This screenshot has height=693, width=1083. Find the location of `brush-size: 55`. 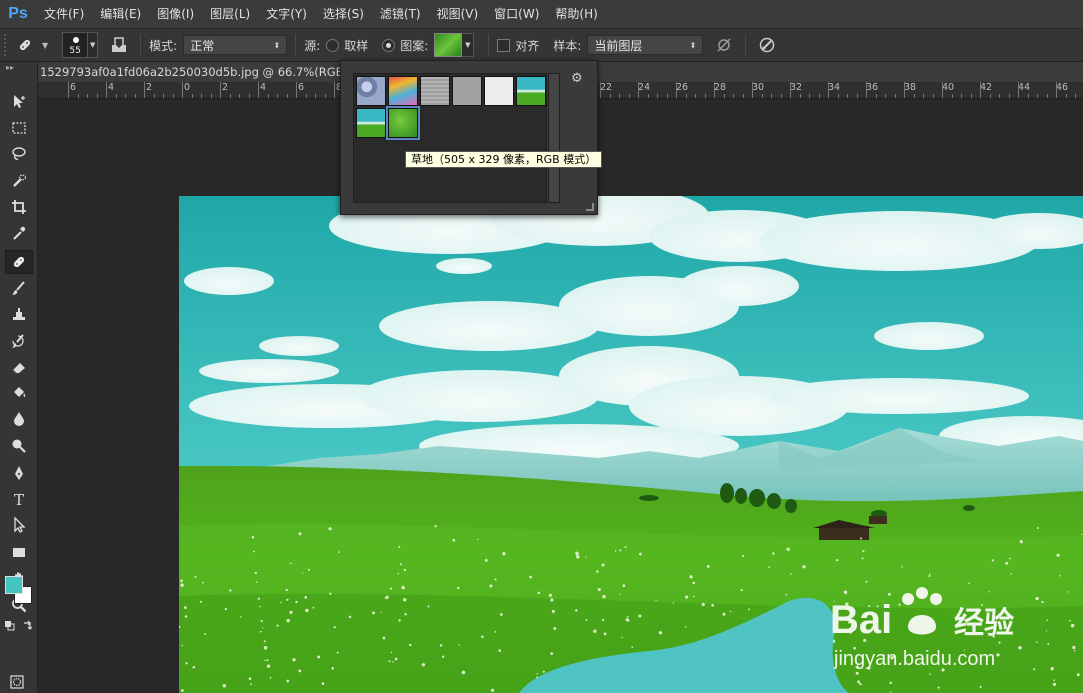

brush-size: 55 is located at coordinates (75, 51).